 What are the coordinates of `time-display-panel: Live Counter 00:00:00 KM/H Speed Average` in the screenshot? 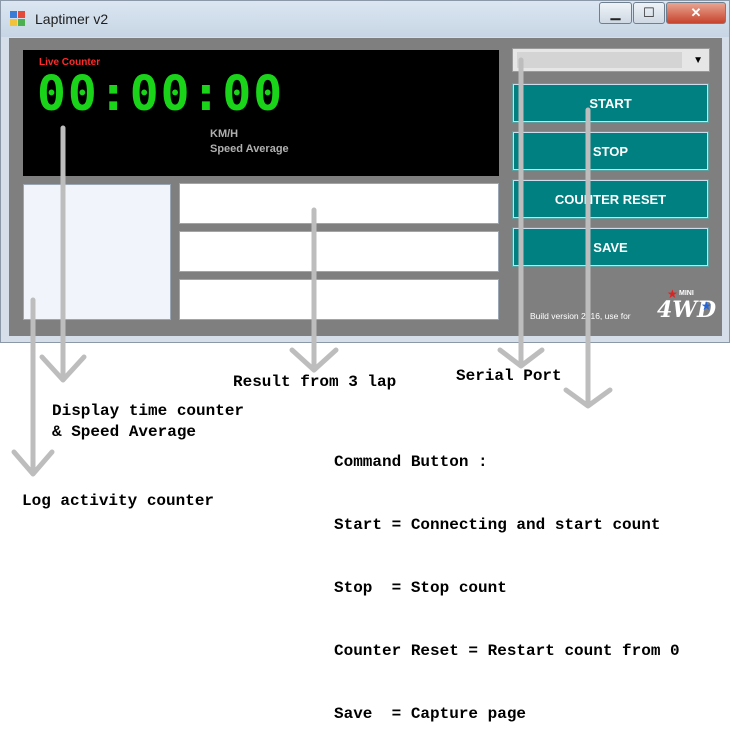 It's located at (261, 113).